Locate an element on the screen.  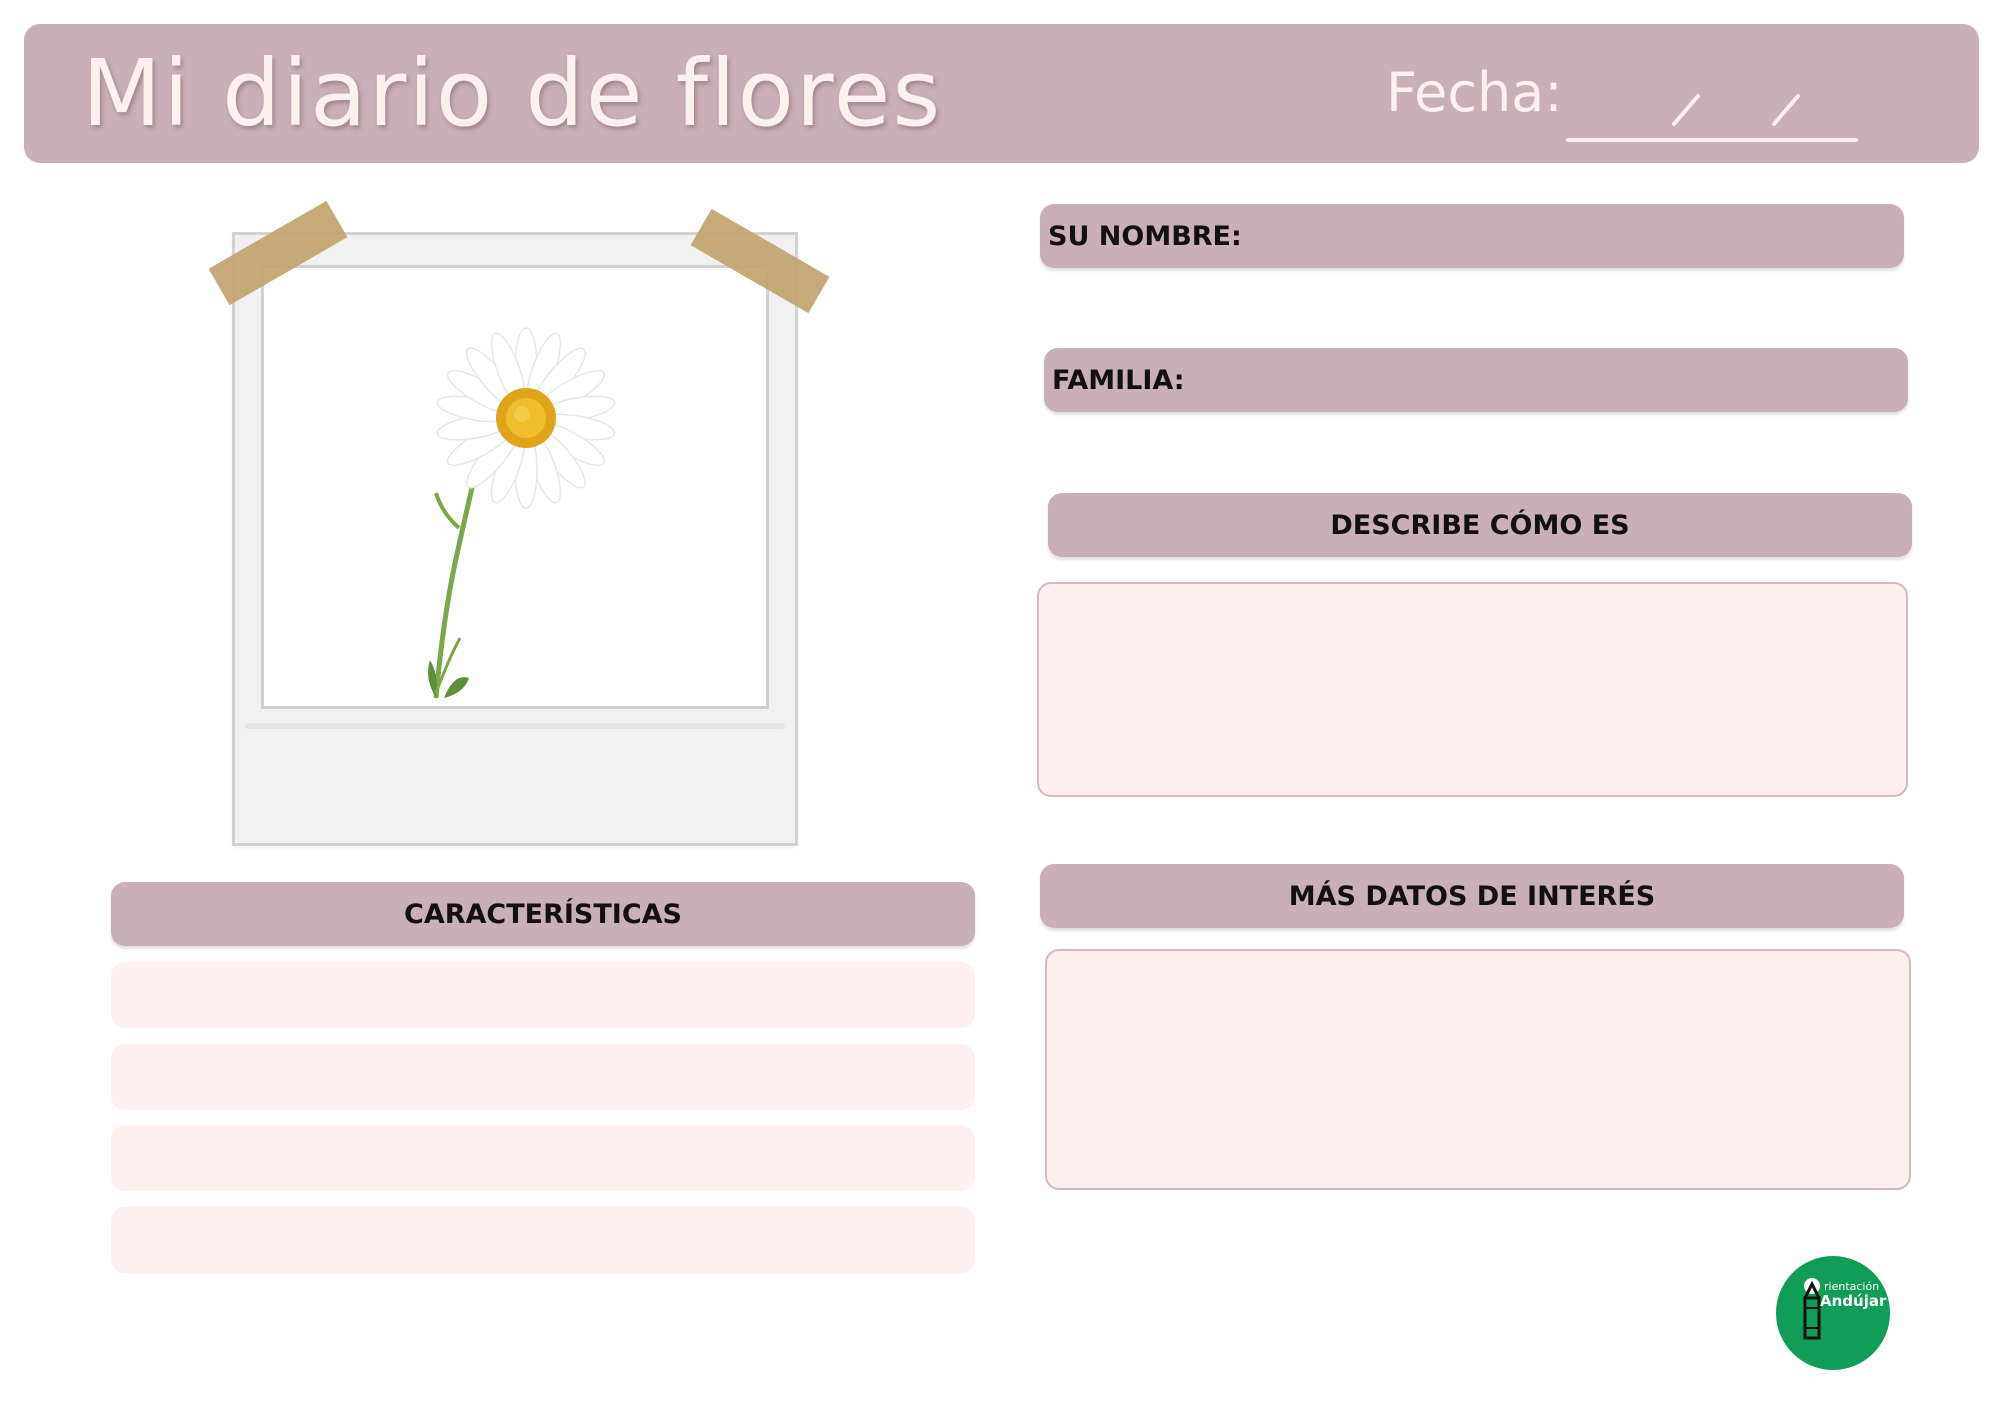
name-label: SU NOMBRE: is located at coordinates (1145, 236).